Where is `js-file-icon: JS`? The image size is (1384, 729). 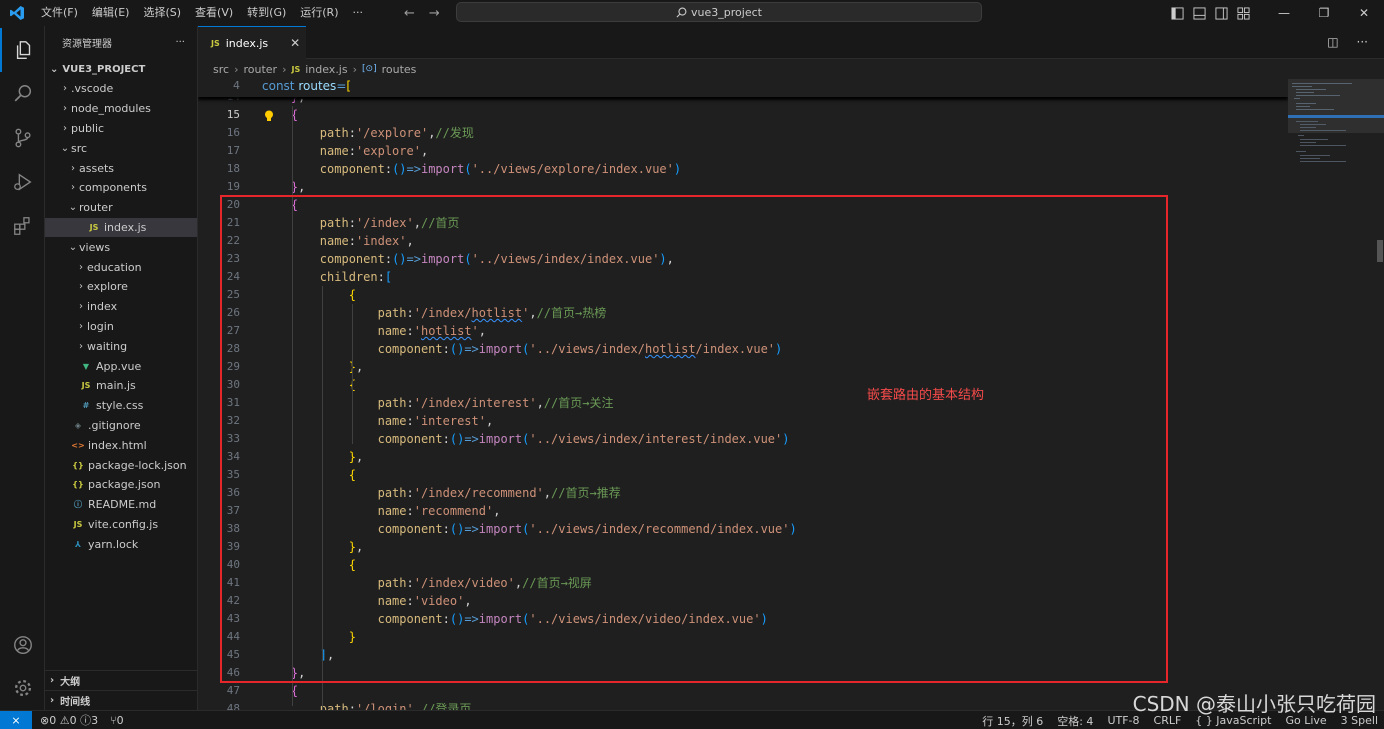
js-file-icon: JS is located at coordinates (215, 43).